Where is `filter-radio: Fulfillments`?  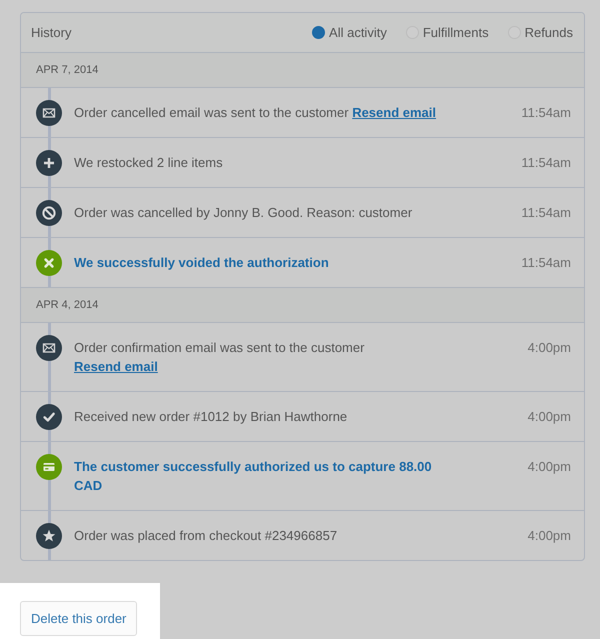 filter-radio: Fulfillments is located at coordinates (447, 32).